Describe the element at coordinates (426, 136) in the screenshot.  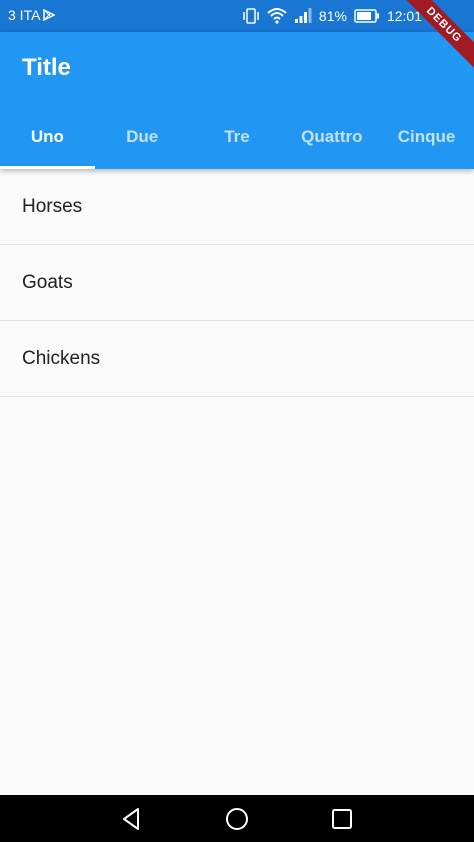
I see `tab-cinque: Cinque` at that location.